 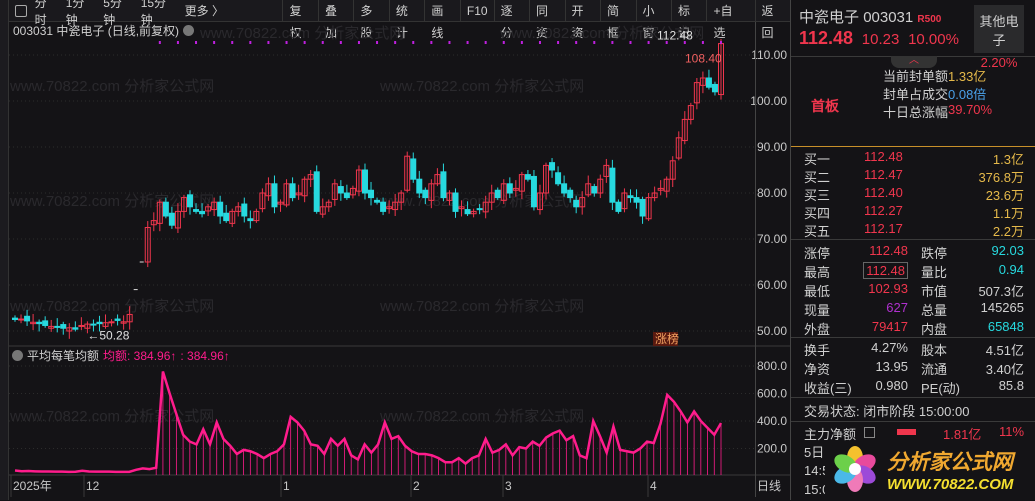 What do you see at coordinates (17, 355) in the screenshot?
I see `indicator-toggle-icon` at bounding box center [17, 355].